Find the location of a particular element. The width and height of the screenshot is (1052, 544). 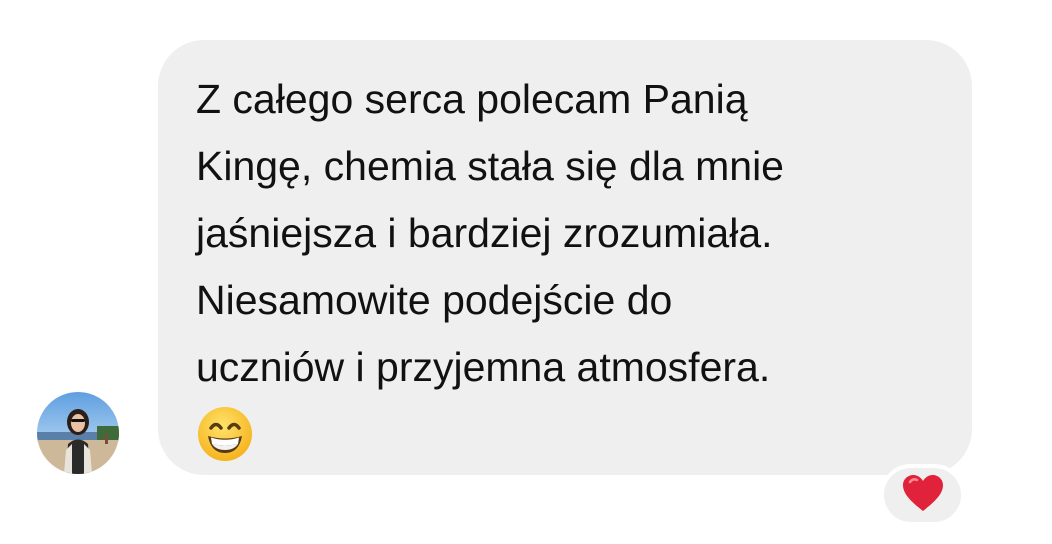

reaction-badge is located at coordinates (922, 495).